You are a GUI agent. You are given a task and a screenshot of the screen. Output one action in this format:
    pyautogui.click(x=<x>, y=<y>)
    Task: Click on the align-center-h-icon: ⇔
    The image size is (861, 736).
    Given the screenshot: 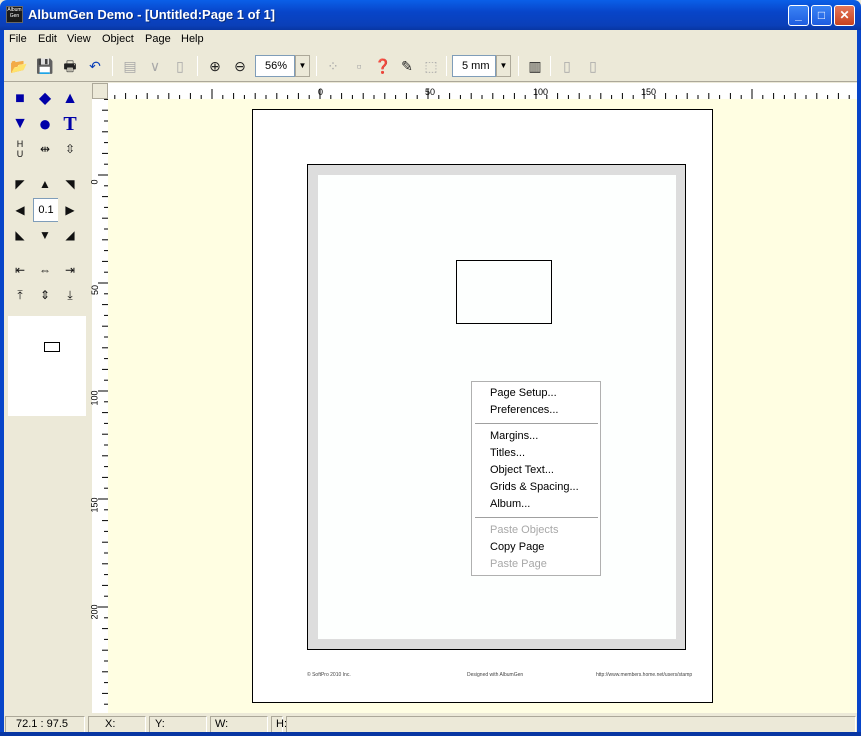 What is the action you would take?
    pyautogui.click(x=45, y=270)
    